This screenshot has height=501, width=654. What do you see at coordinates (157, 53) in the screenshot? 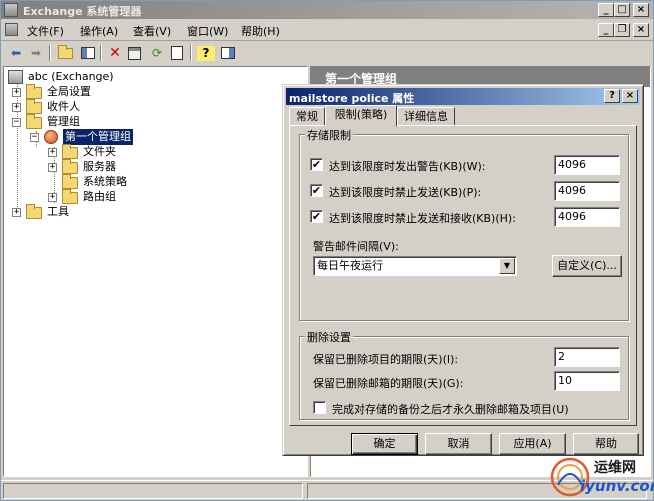
I see `refresh-icon: ⟳` at bounding box center [157, 53].